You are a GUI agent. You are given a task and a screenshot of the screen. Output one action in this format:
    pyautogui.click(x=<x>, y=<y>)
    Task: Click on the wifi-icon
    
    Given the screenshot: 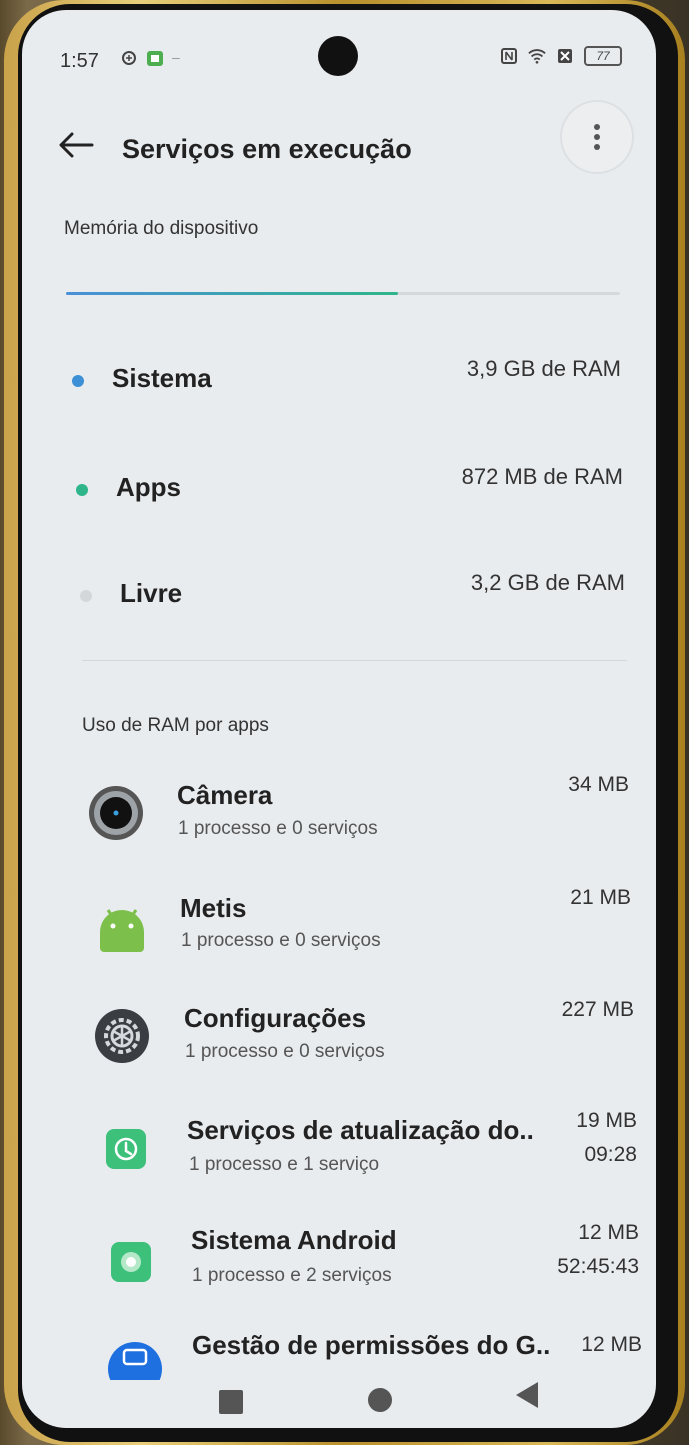 What is the action you would take?
    pyautogui.click(x=537, y=56)
    